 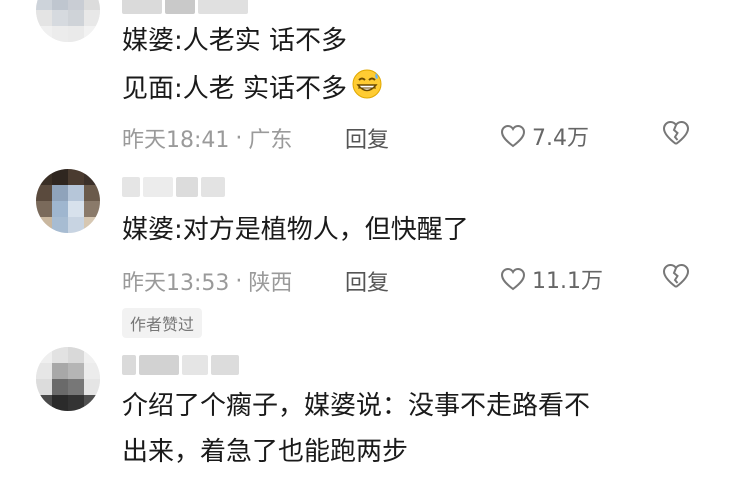 I want to click on author-liked-badge: 作者赞过, so click(x=162, y=323).